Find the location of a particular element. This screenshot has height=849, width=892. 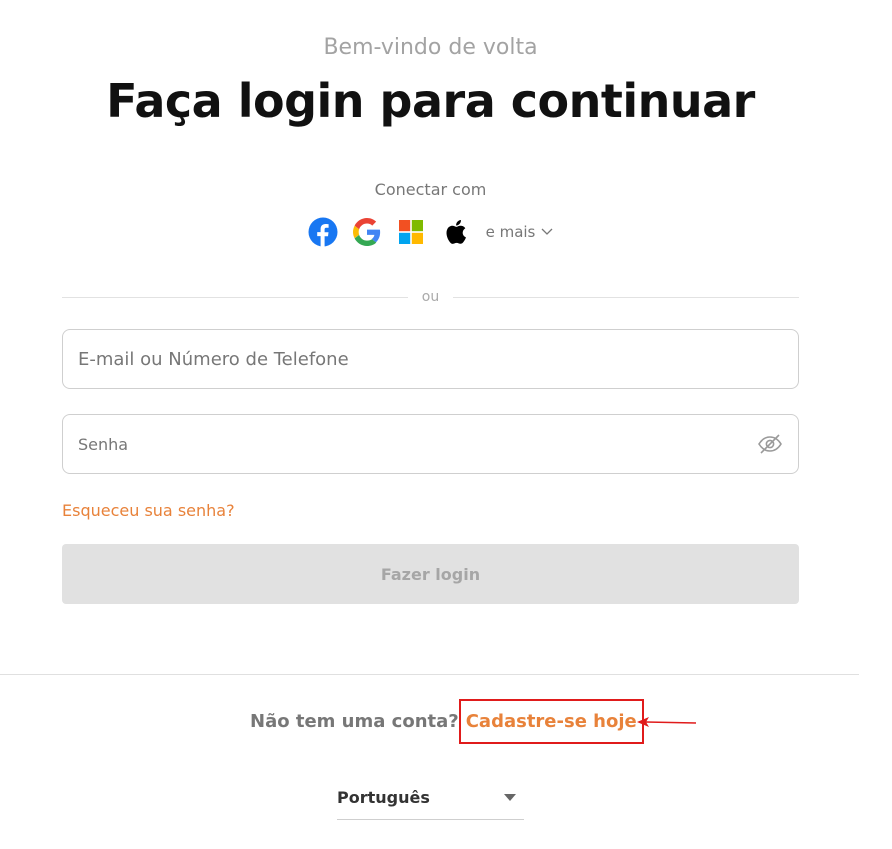

forgot-password-link: Esqueceu sua senha? is located at coordinates (148, 510).